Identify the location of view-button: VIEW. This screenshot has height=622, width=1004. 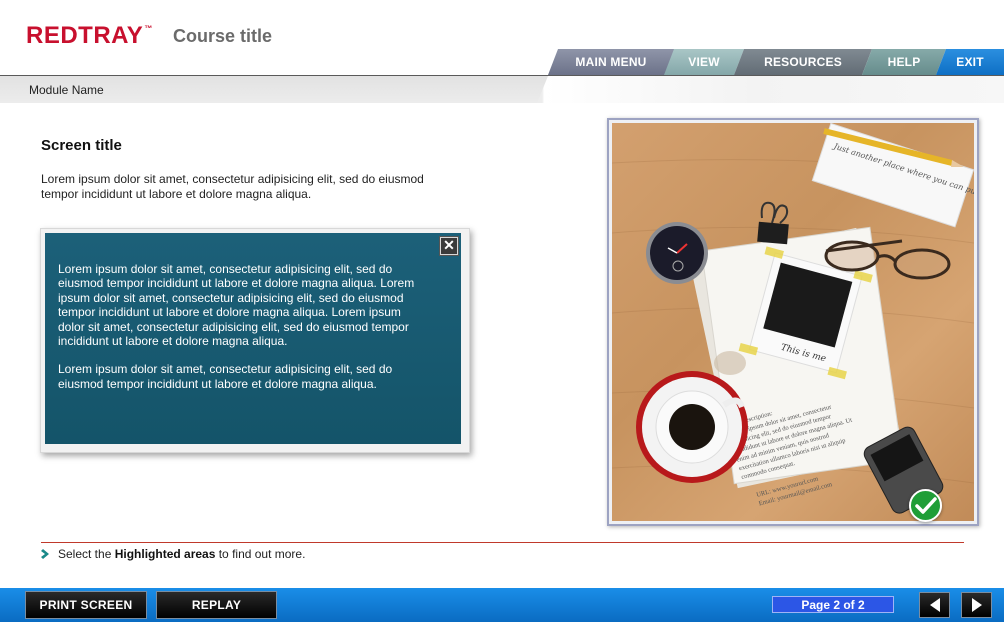
(704, 62).